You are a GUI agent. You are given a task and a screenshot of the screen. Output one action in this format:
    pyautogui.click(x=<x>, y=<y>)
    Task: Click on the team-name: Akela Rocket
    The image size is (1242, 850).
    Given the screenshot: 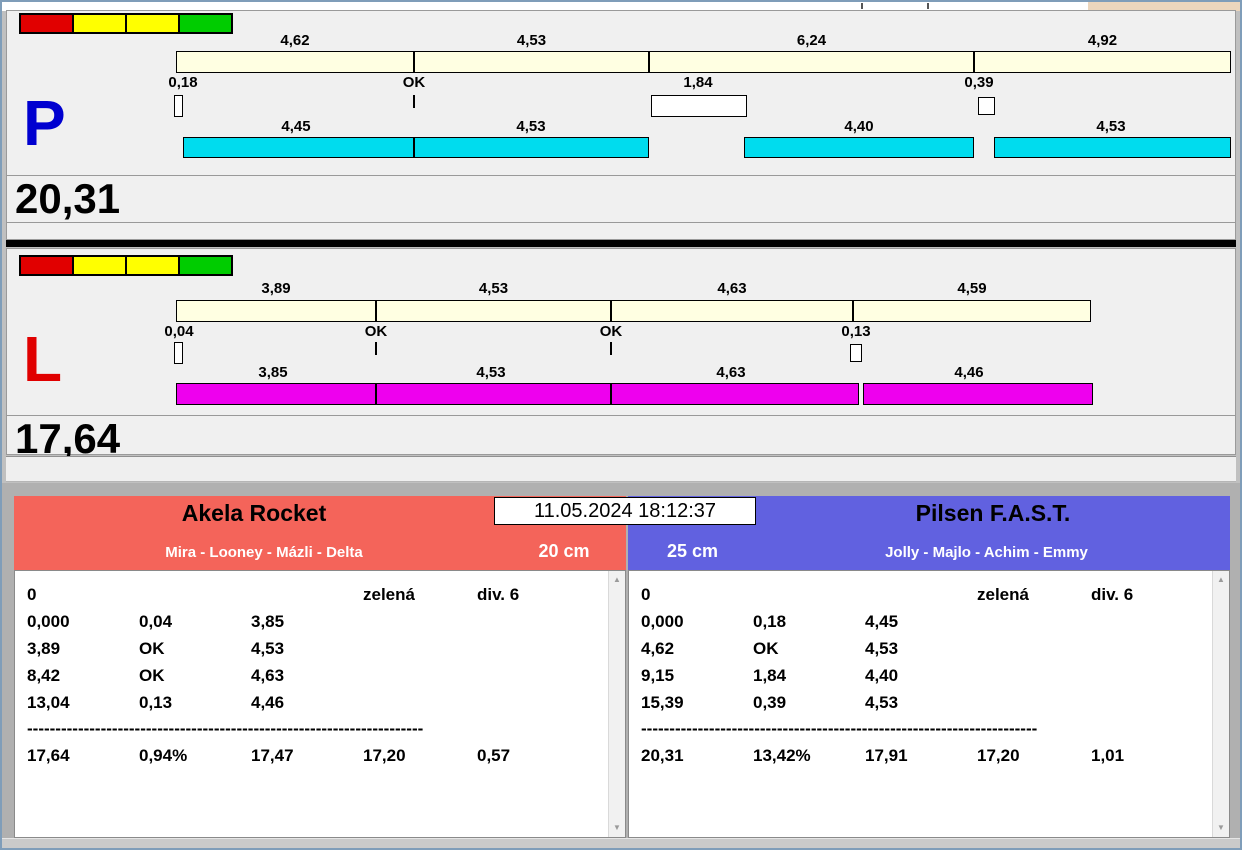 What is the action you would take?
    pyautogui.click(x=254, y=513)
    